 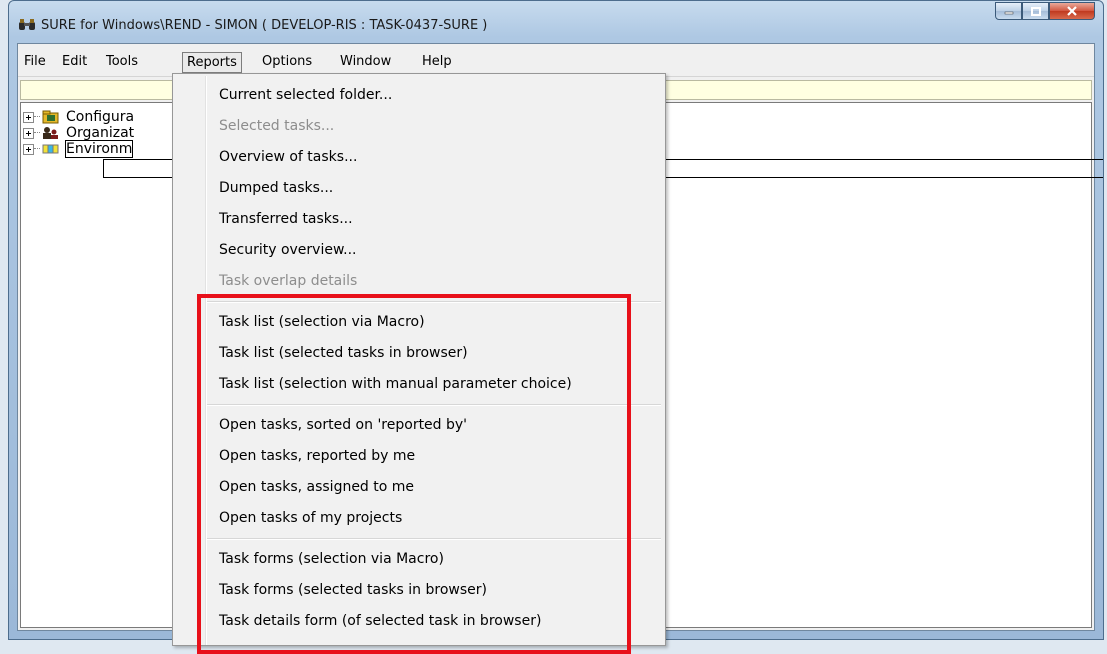 What do you see at coordinates (287, 62) in the screenshot?
I see `menu-options: Options` at bounding box center [287, 62].